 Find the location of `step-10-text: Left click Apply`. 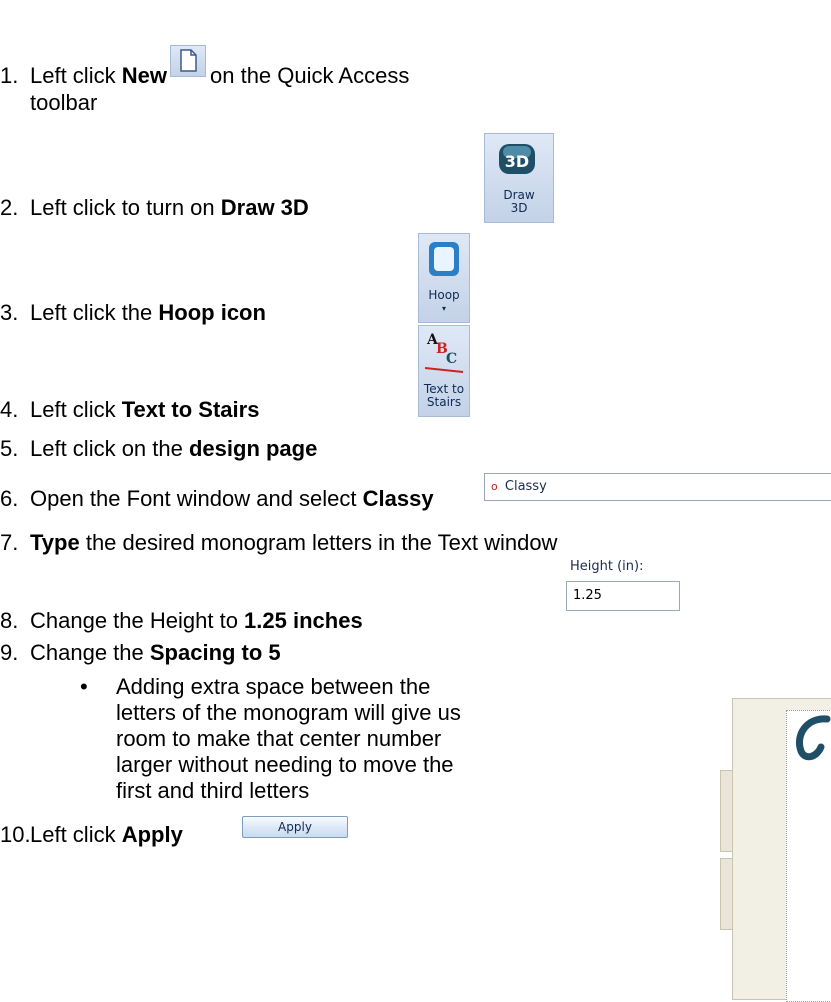

step-10-text: Left click Apply is located at coordinates (106, 834).